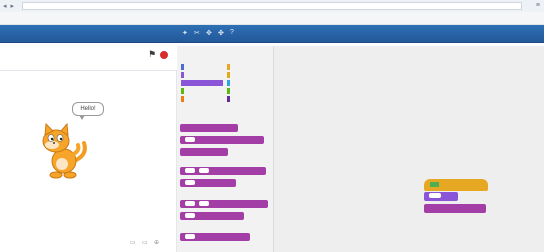 The width and height of the screenshot is (544, 252). I want to click on small-stage-icon: ▭, so click(133, 242).